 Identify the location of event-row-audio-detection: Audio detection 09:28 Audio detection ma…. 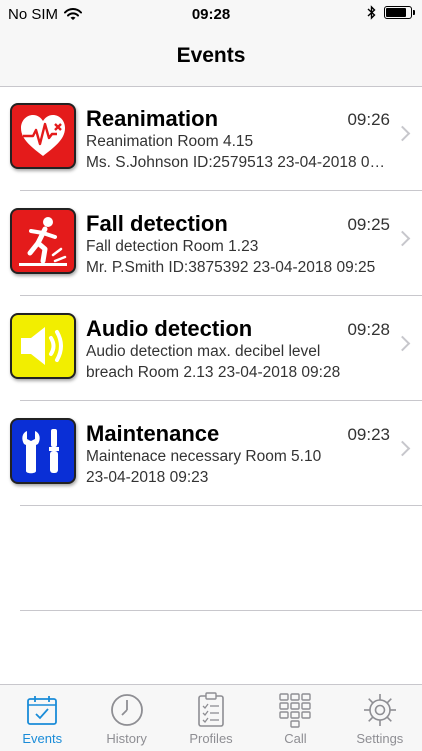
(211, 348).